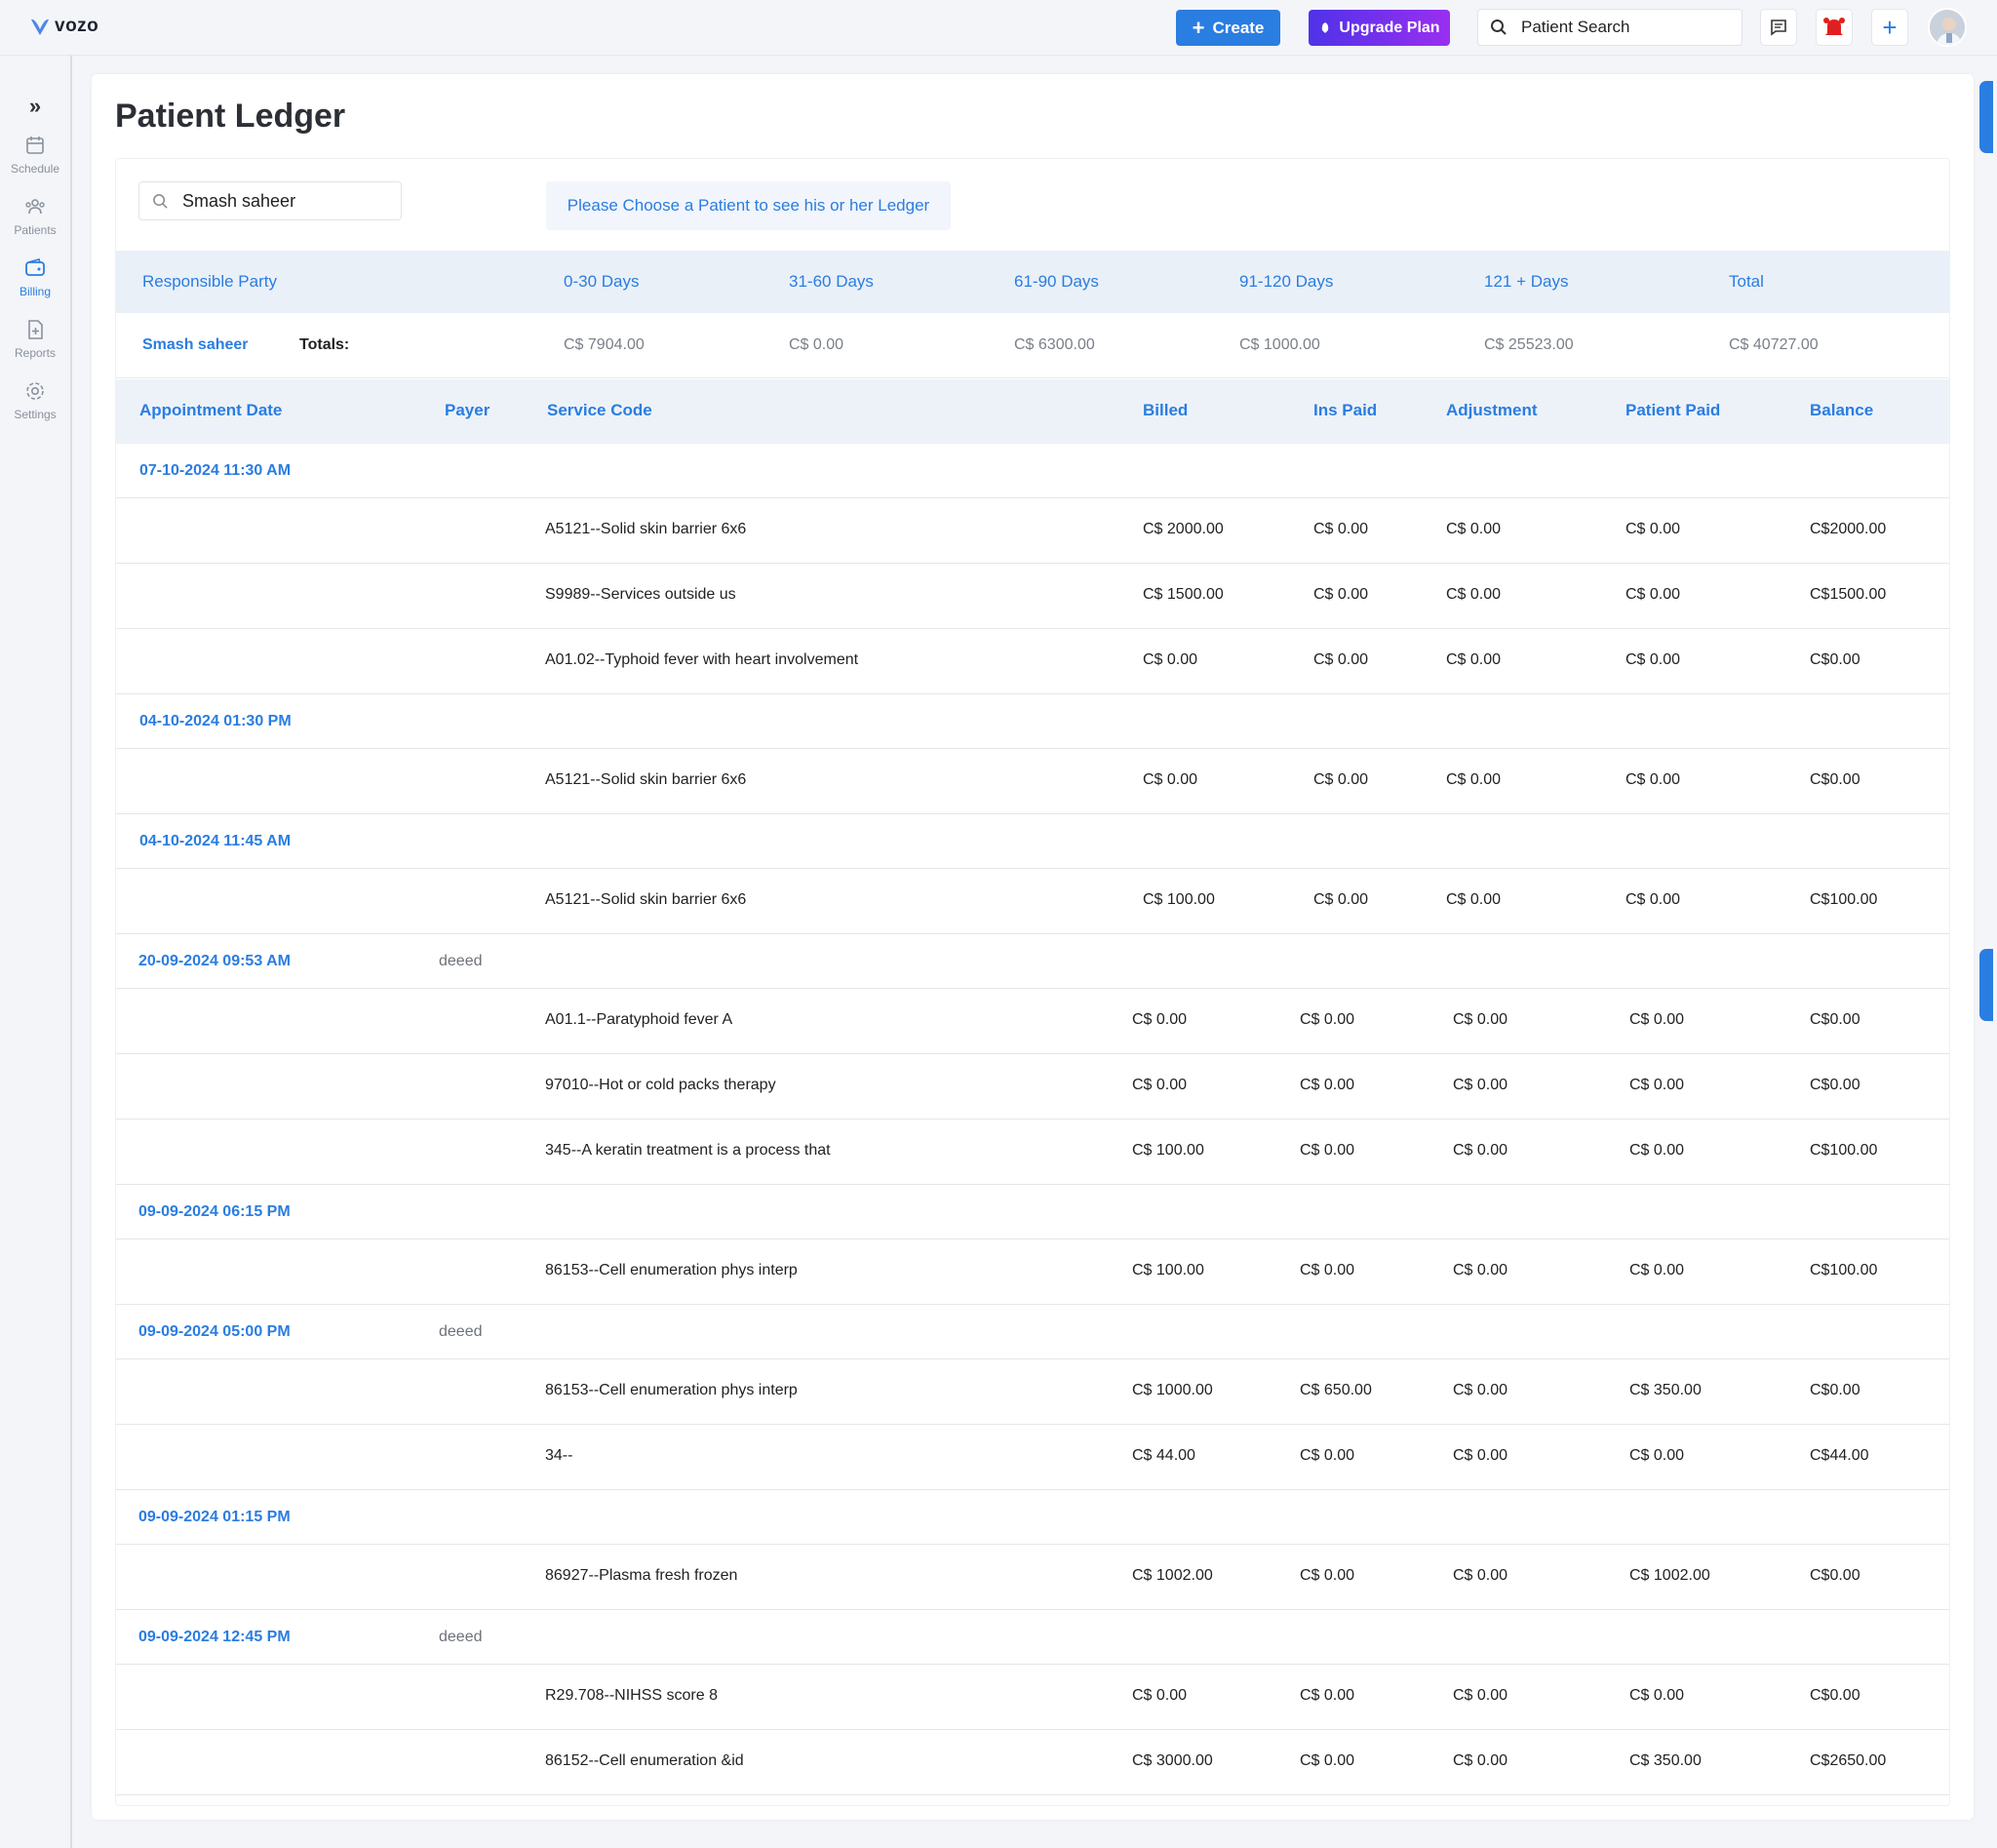  I want to click on balance-amount: C$2650.00, so click(1848, 1760).